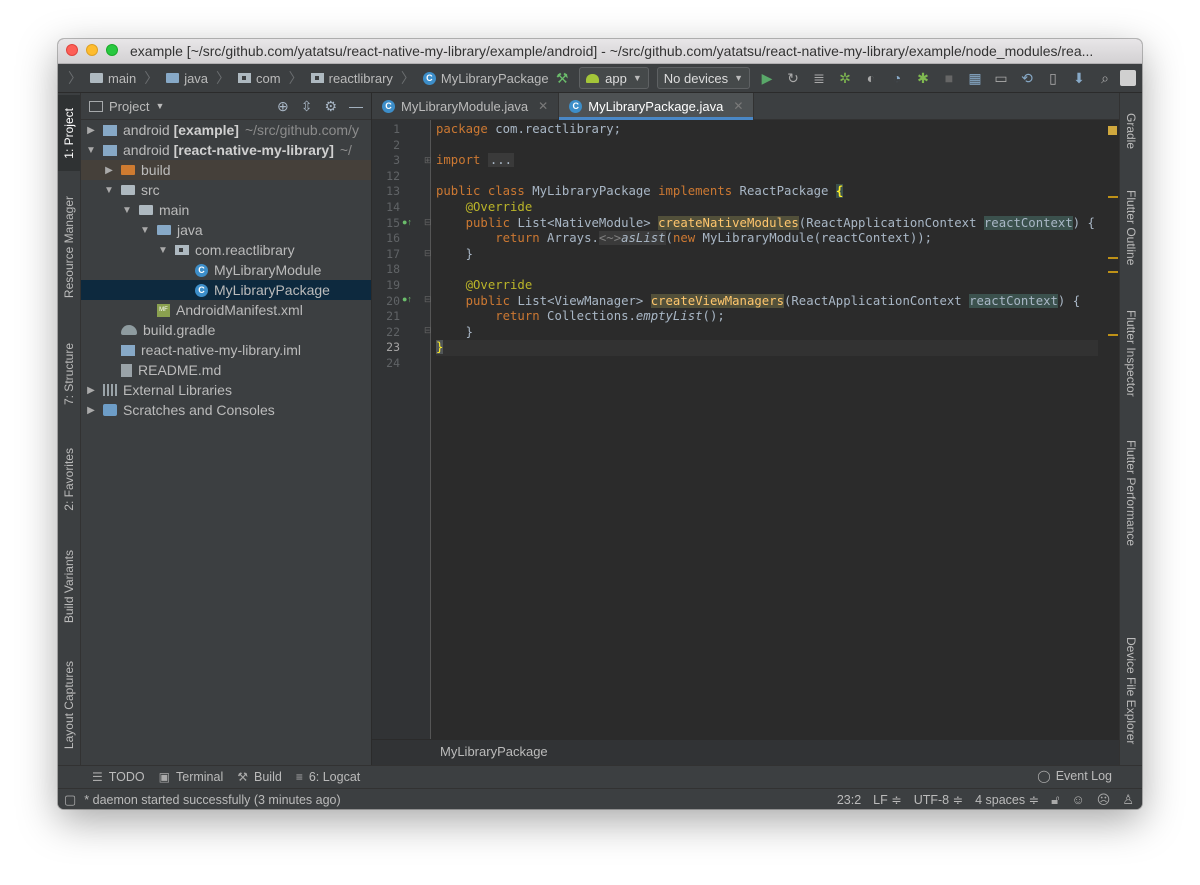  What do you see at coordinates (69, 247) in the screenshot?
I see `tab-resource-manager: Resource Manager` at bounding box center [69, 247].